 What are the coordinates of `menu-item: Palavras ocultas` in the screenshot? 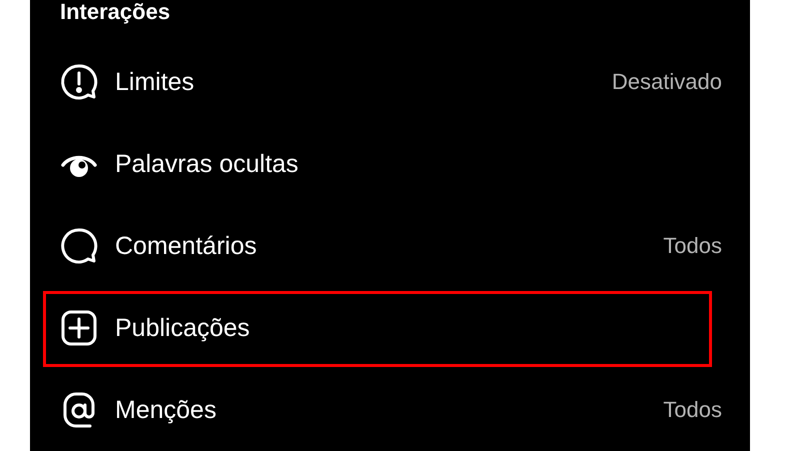 It's located at (206, 164).